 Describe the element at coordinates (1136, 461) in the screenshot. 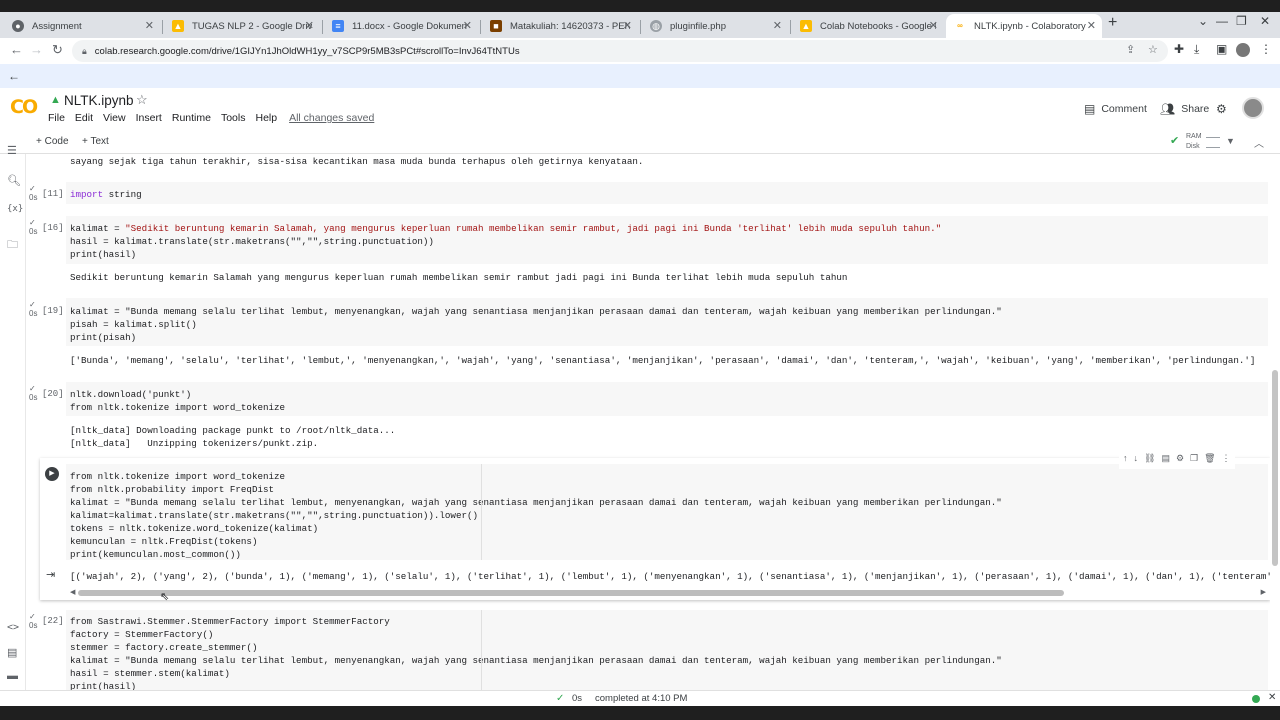

I see `move-down-icon: ↓` at that location.